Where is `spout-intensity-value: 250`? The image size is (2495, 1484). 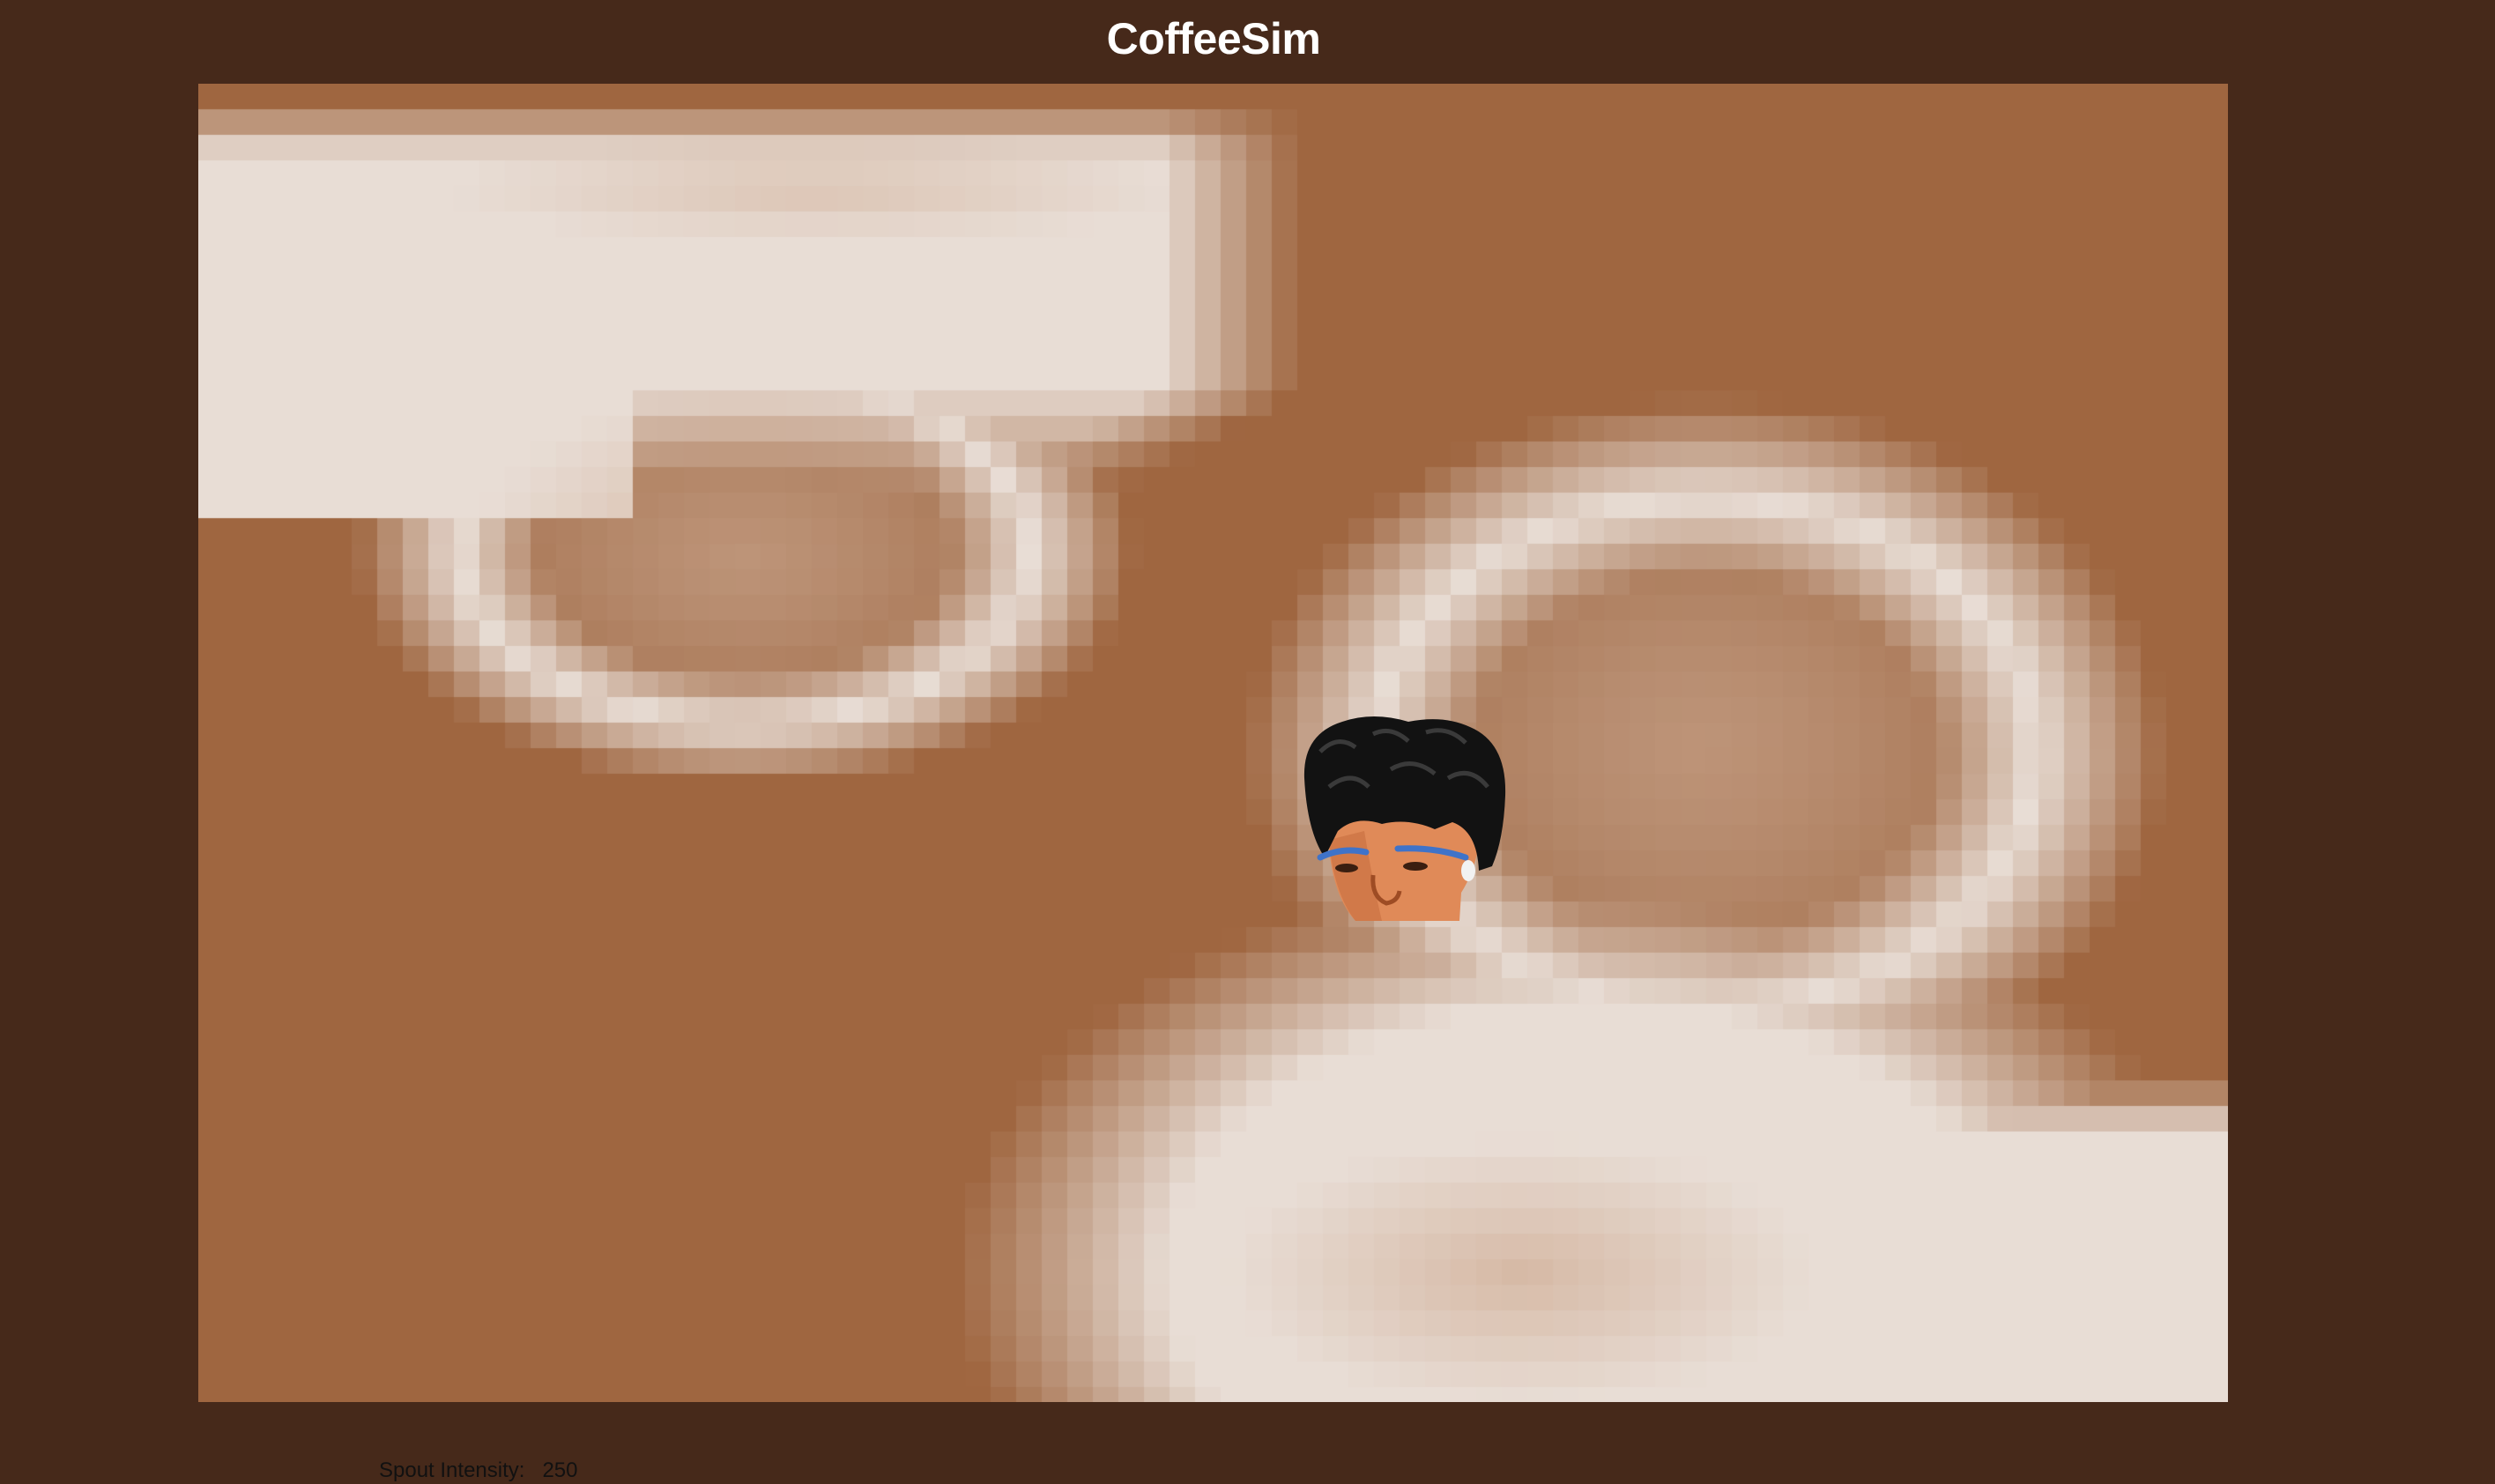 spout-intensity-value: 250 is located at coordinates (560, 1470).